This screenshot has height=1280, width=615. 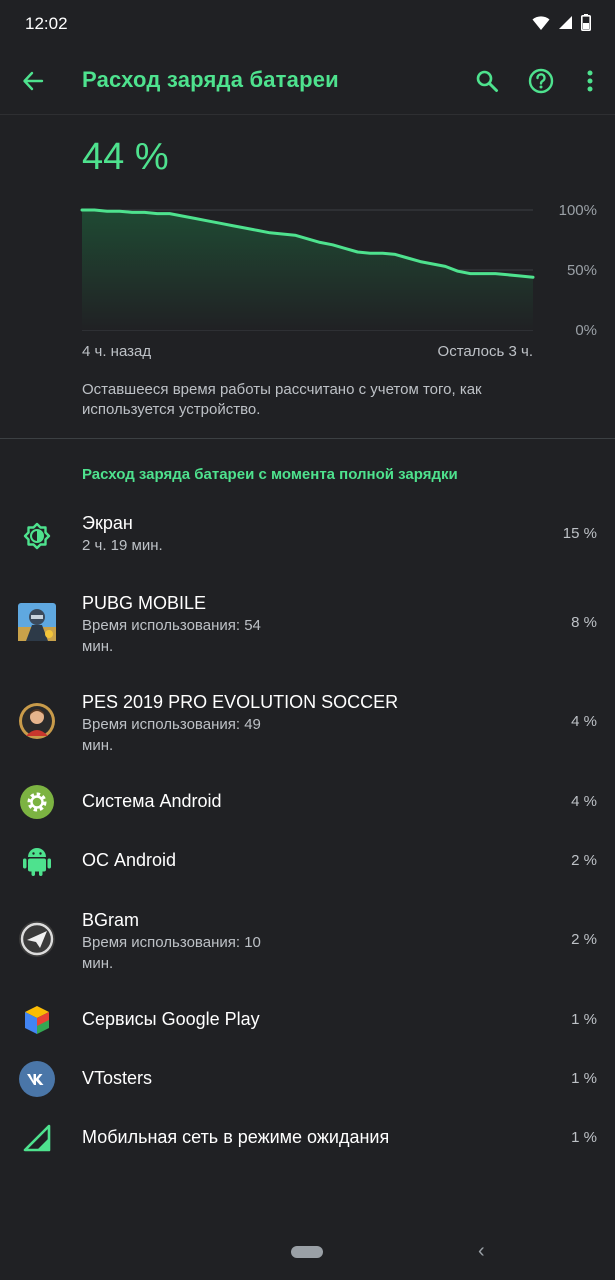 I want to click on android-settings-icon, so click(x=37, y=802).